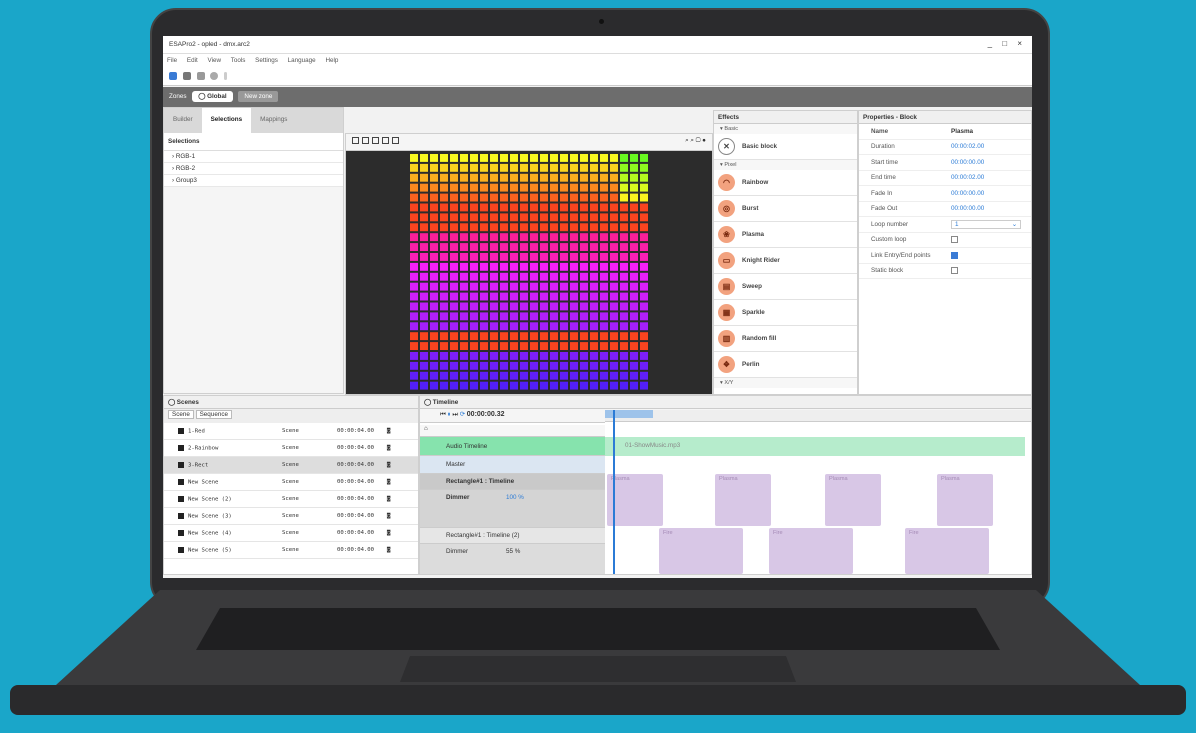 This screenshot has height=733, width=1196. Describe the element at coordinates (186, 76) in the screenshot. I see `save-icon` at that location.